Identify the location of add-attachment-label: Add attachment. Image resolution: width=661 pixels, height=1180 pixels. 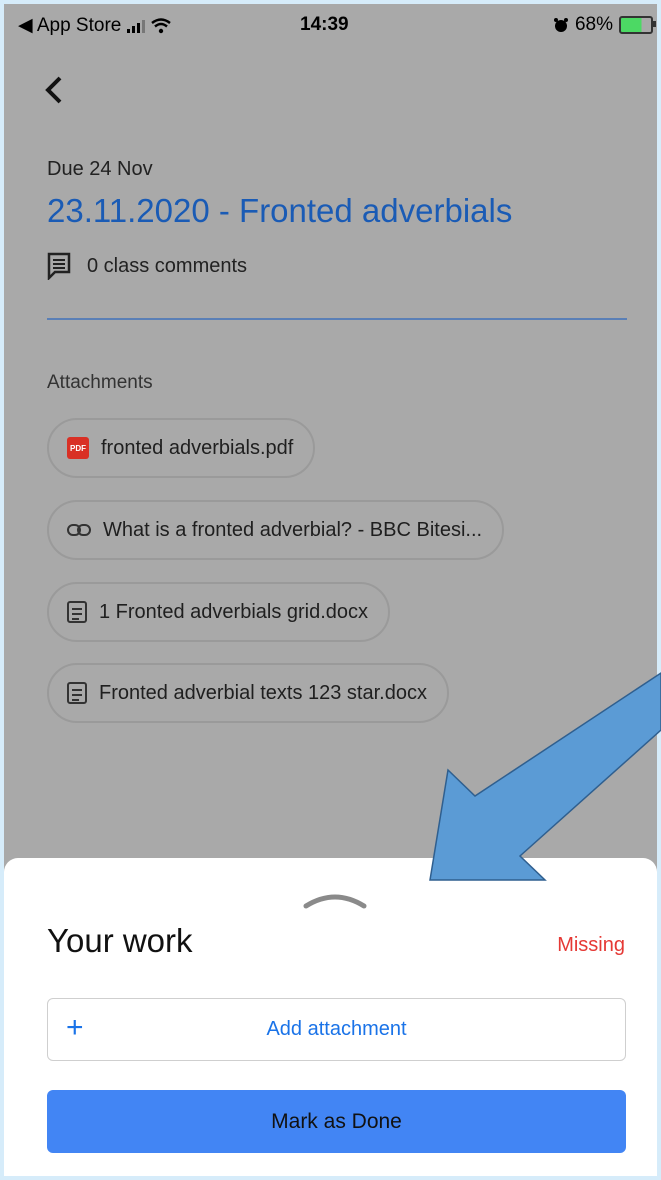
(336, 1029).